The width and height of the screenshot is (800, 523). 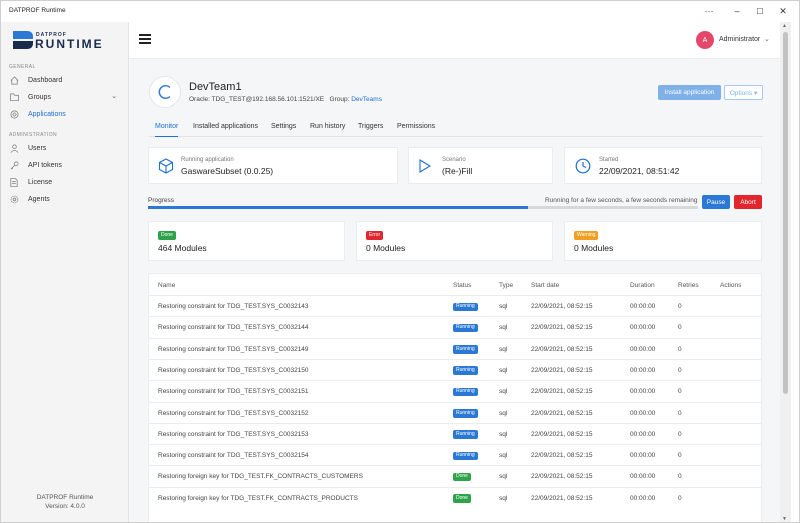 What do you see at coordinates (462, 285) in the screenshot?
I see `column-header-status: Status` at bounding box center [462, 285].